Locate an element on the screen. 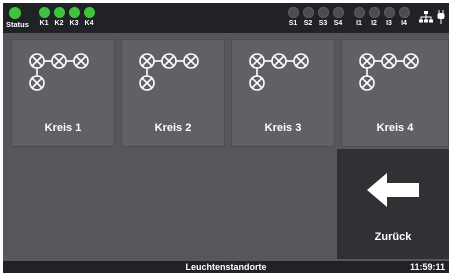 This screenshot has height=276, width=452. input-label: I4 is located at coordinates (404, 23).